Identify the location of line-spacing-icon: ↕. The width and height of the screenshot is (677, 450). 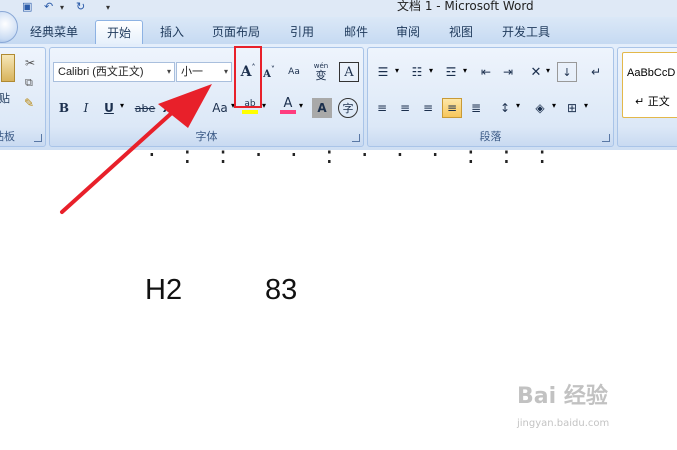
(505, 108).